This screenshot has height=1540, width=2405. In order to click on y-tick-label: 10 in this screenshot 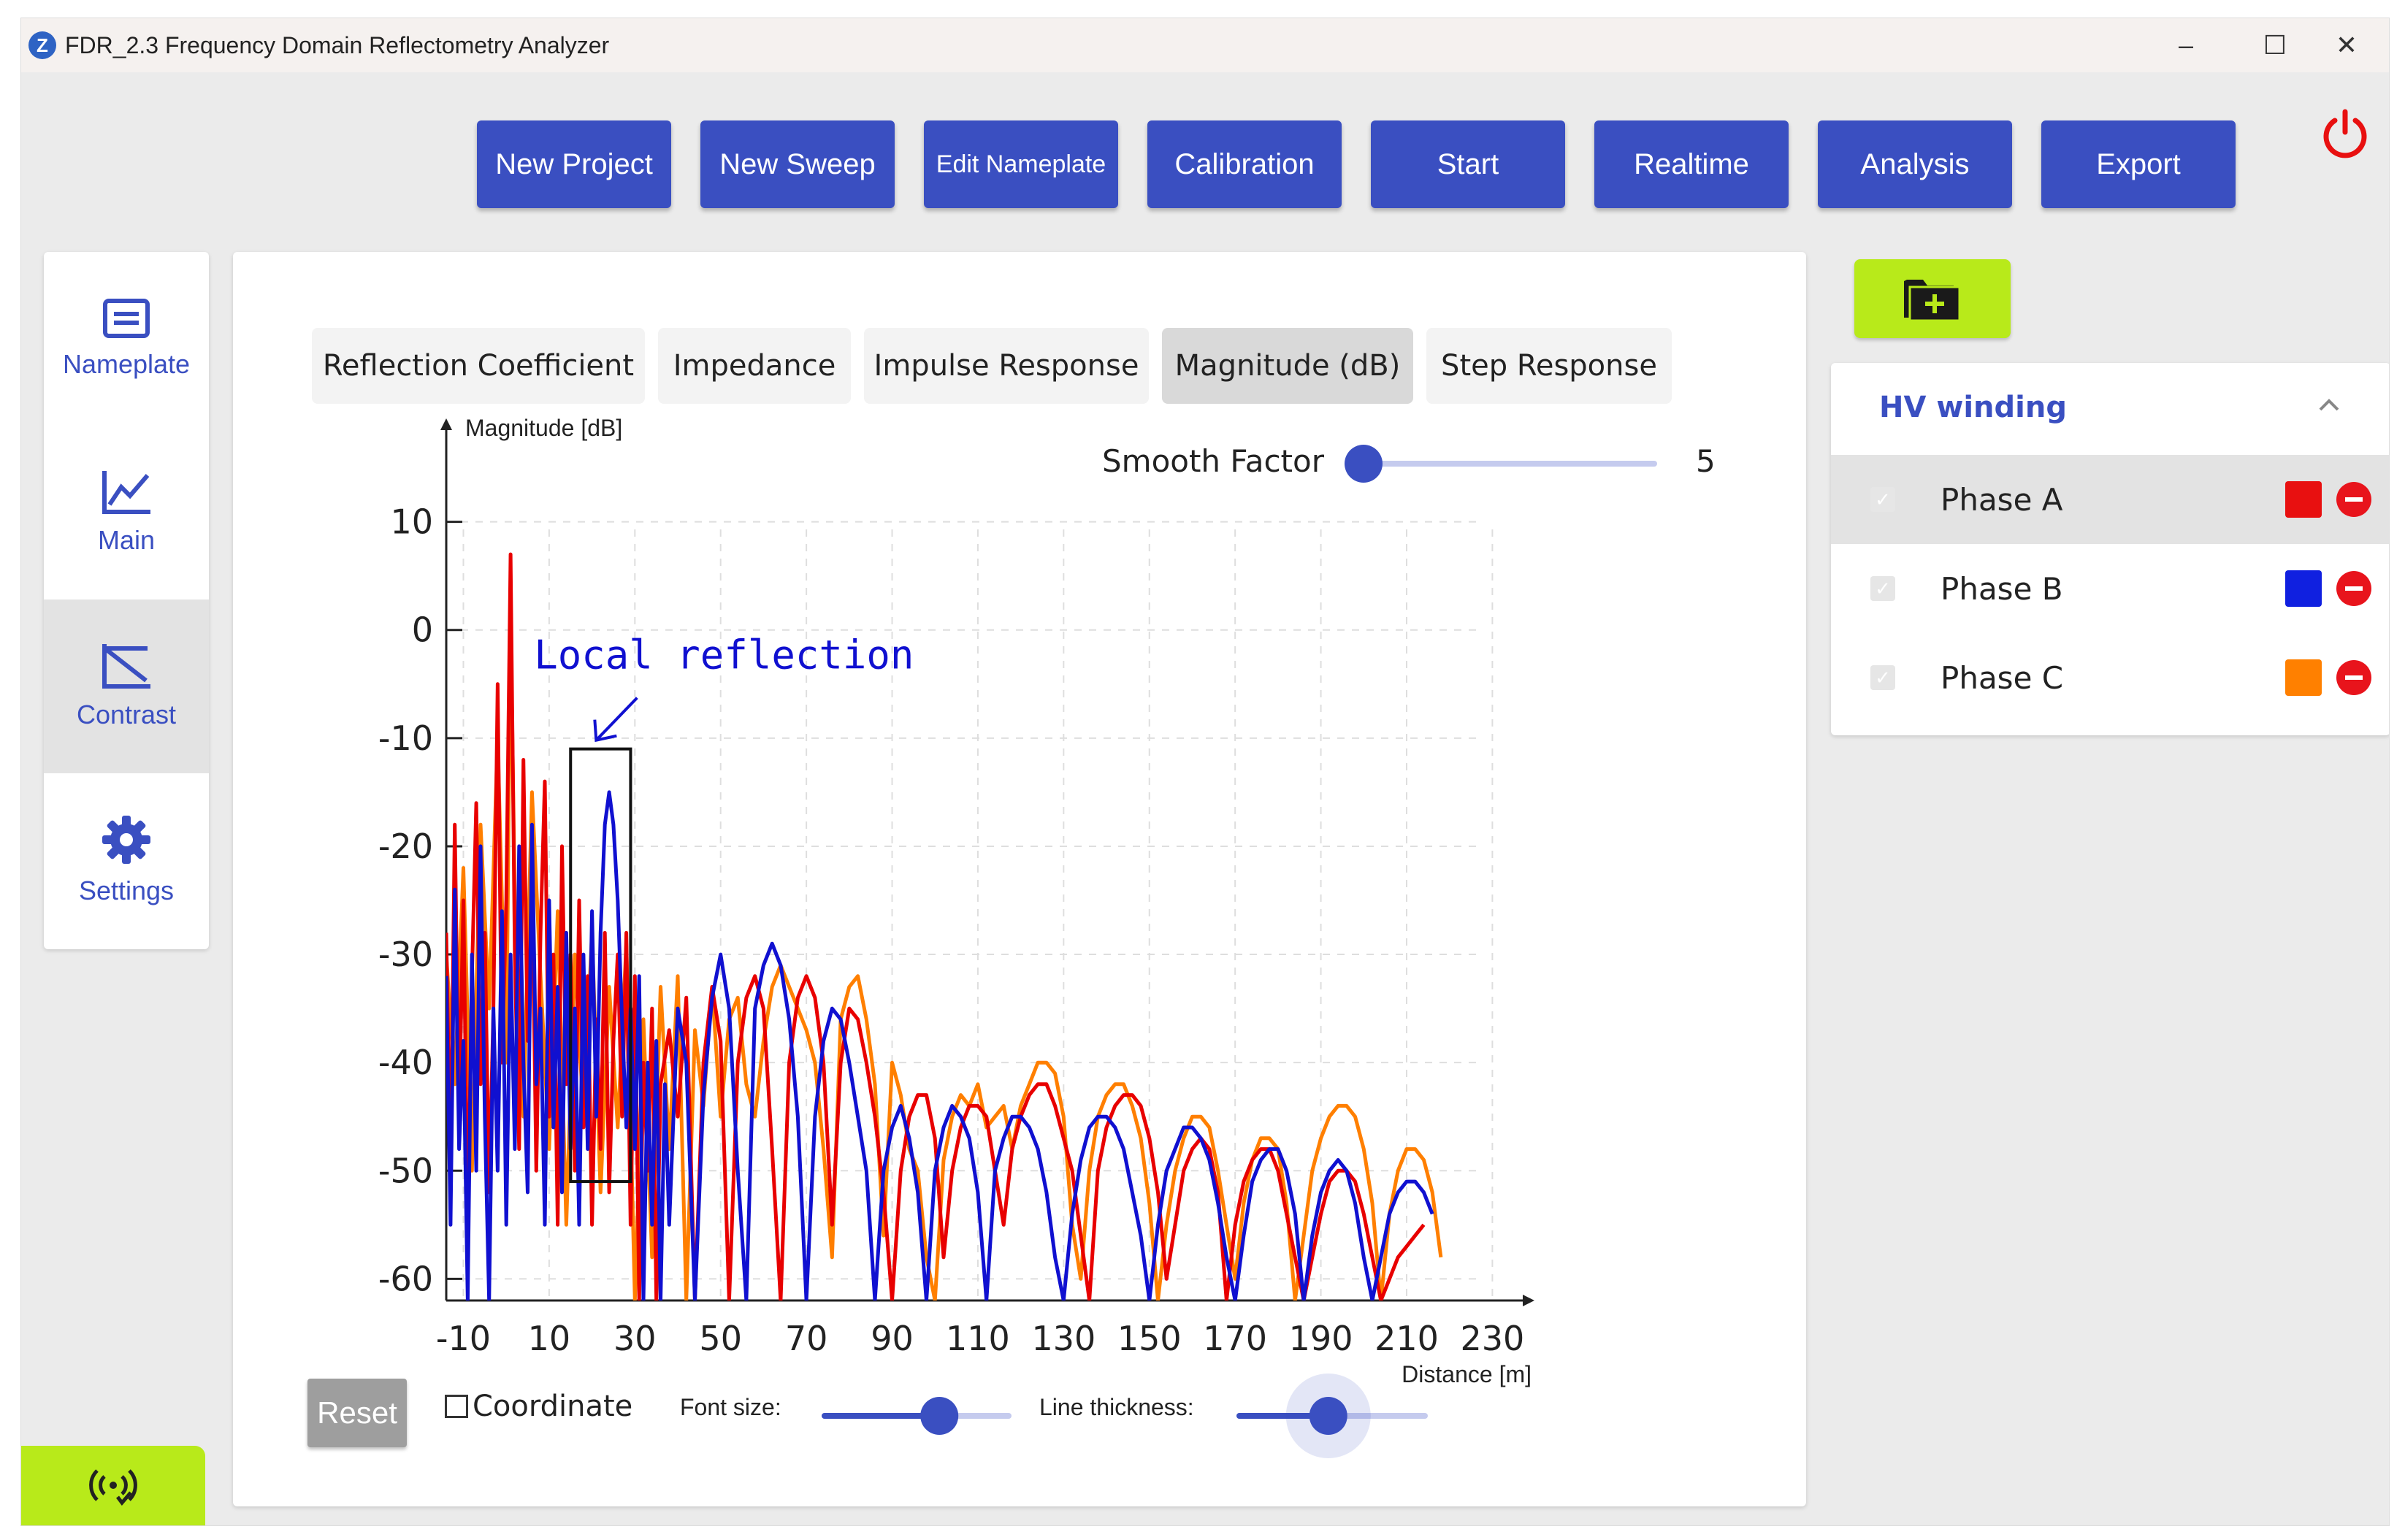, I will do `click(411, 522)`.